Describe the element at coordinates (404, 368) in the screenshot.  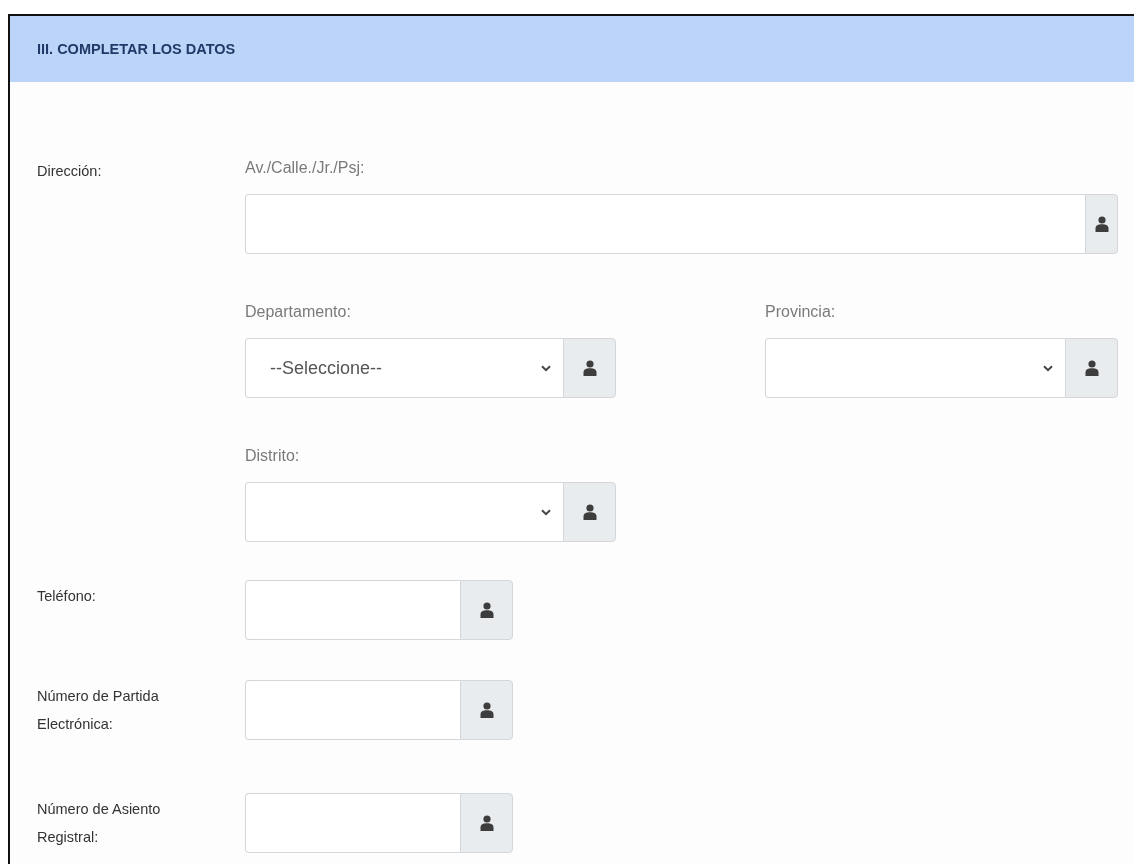
I see `dropdown-field: --Seleccione--` at that location.